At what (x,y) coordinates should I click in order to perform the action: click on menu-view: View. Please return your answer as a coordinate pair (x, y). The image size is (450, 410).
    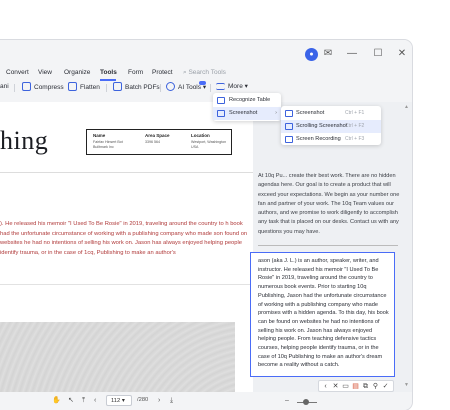
    Looking at the image, I should click on (45, 73).